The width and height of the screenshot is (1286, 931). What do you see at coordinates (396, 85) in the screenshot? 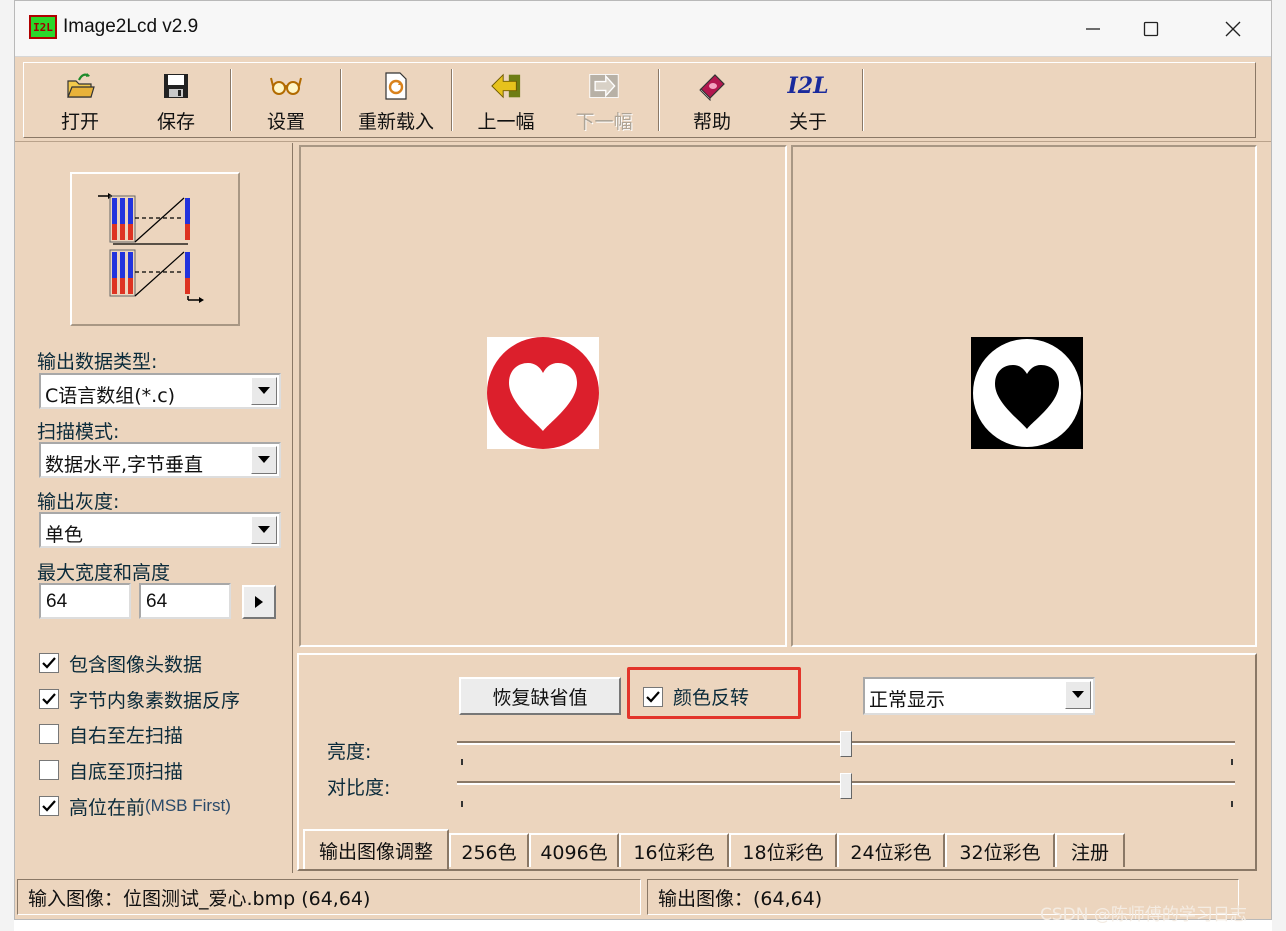
I see `reload-document-icon` at bounding box center [396, 85].